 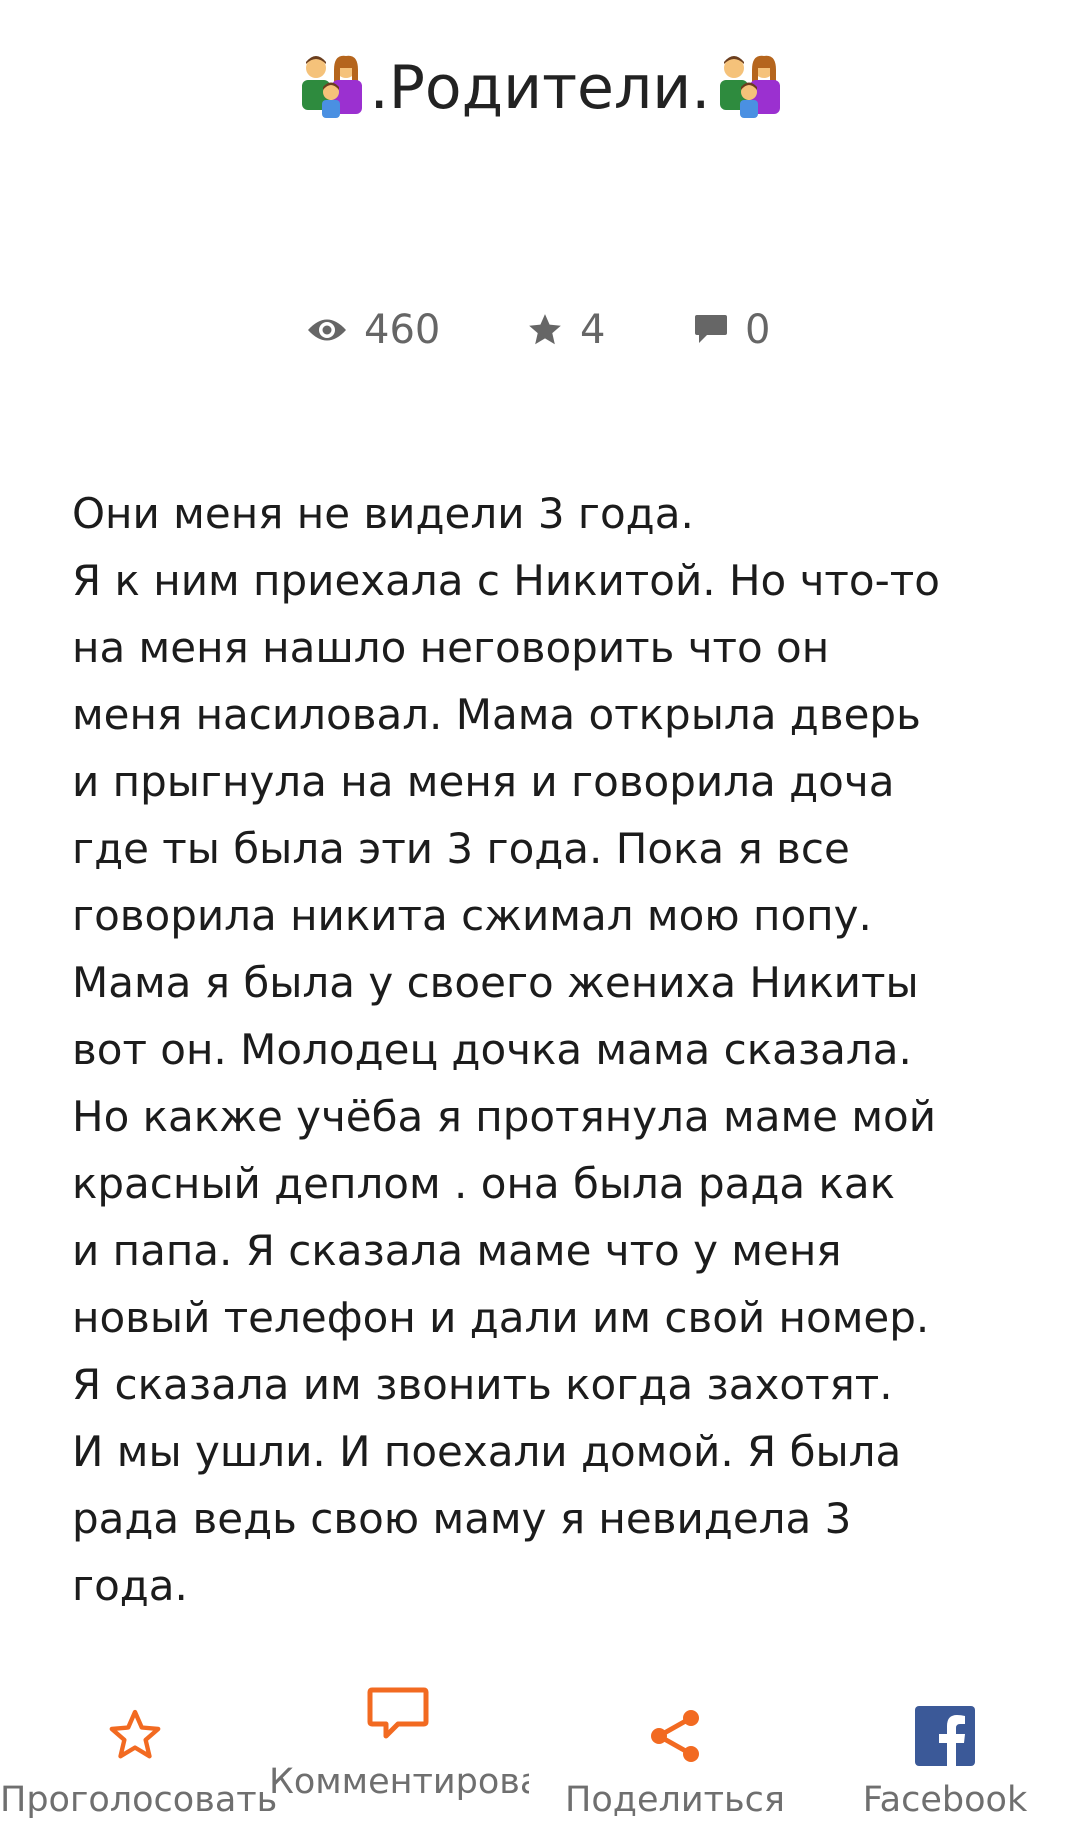 I want to click on story-line: говорила никита сжимал мою попу., so click(x=472, y=915).